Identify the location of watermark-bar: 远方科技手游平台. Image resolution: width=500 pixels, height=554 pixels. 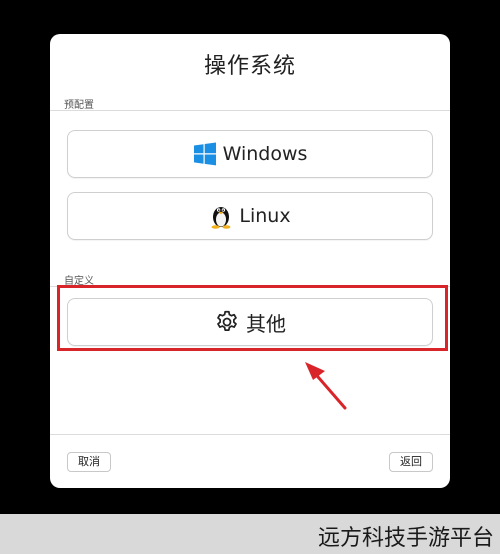
(250, 534).